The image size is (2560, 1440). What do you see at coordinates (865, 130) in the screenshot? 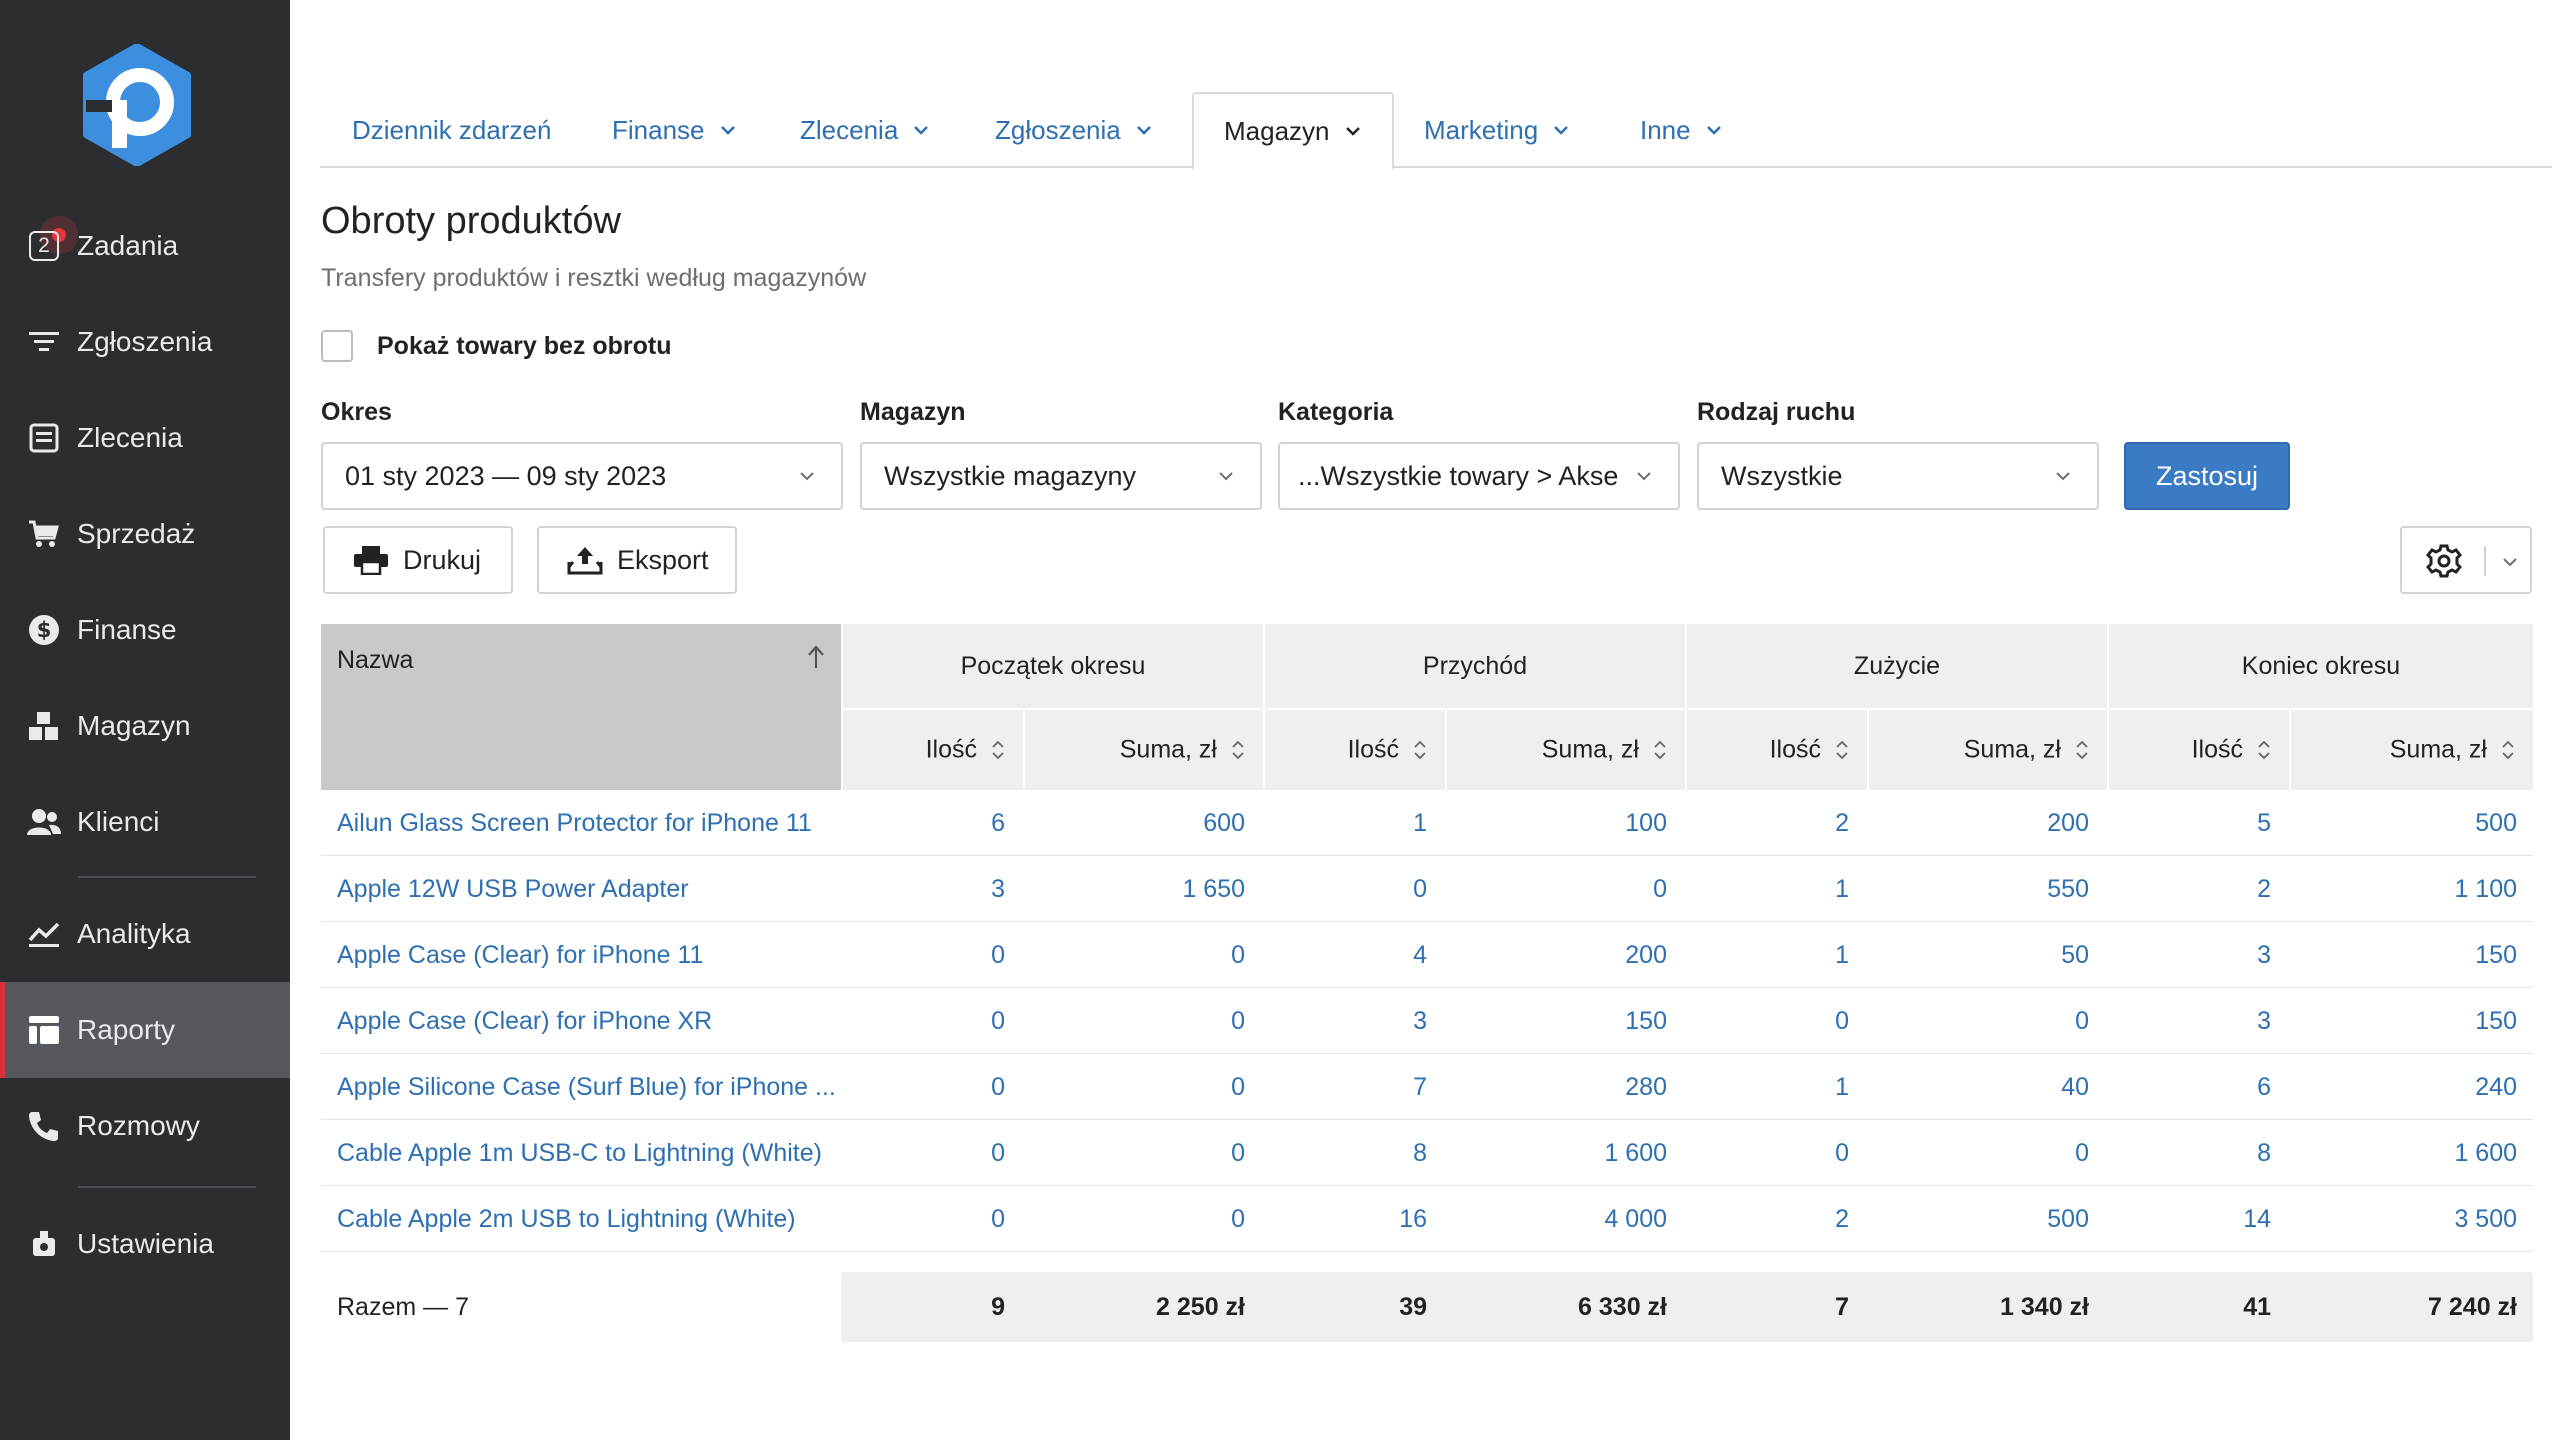
I see `tab-zlecenia: Zlecenia` at bounding box center [865, 130].